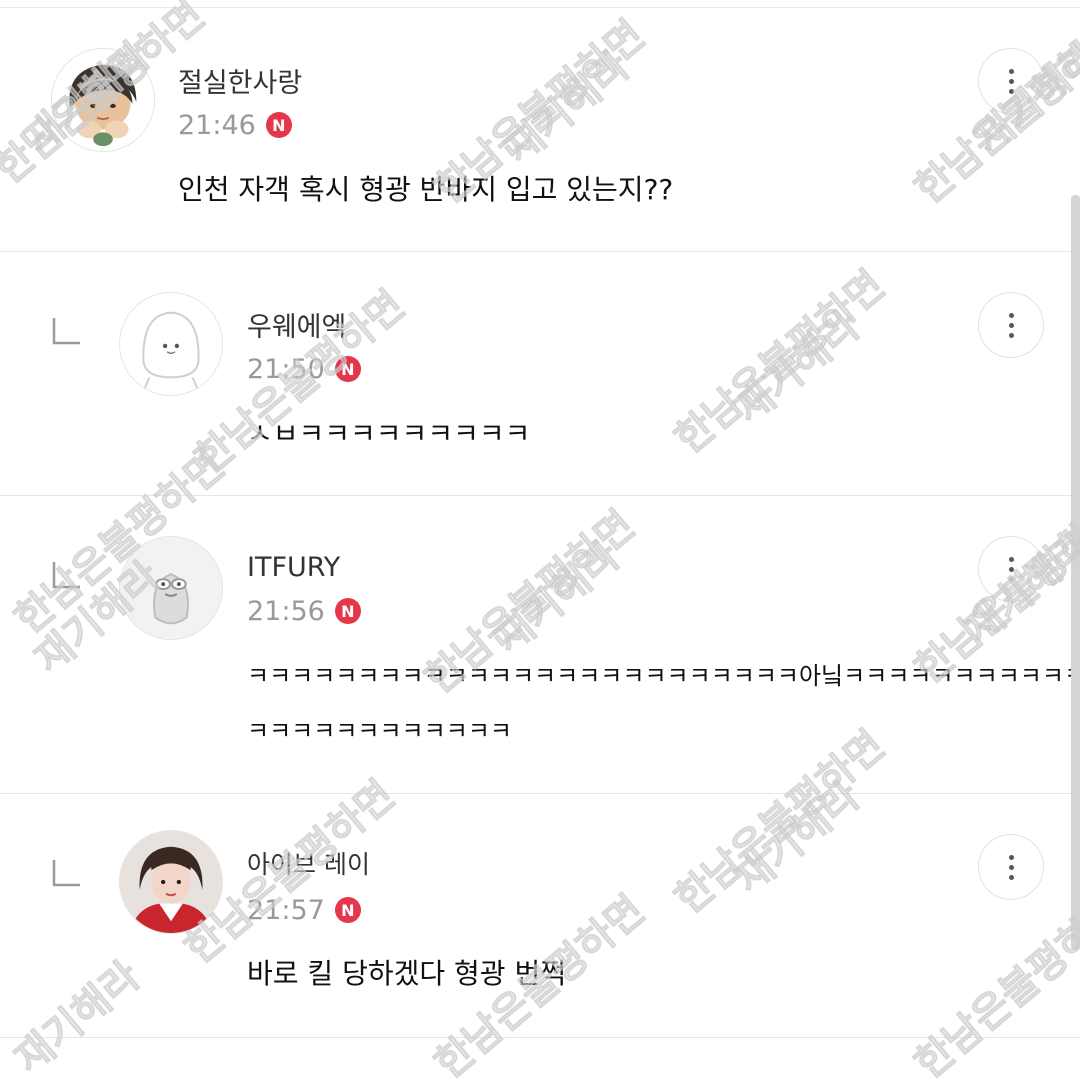 This screenshot has width=1080, height=1089. What do you see at coordinates (240, 83) in the screenshot?
I see `username: 절실한사랑` at bounding box center [240, 83].